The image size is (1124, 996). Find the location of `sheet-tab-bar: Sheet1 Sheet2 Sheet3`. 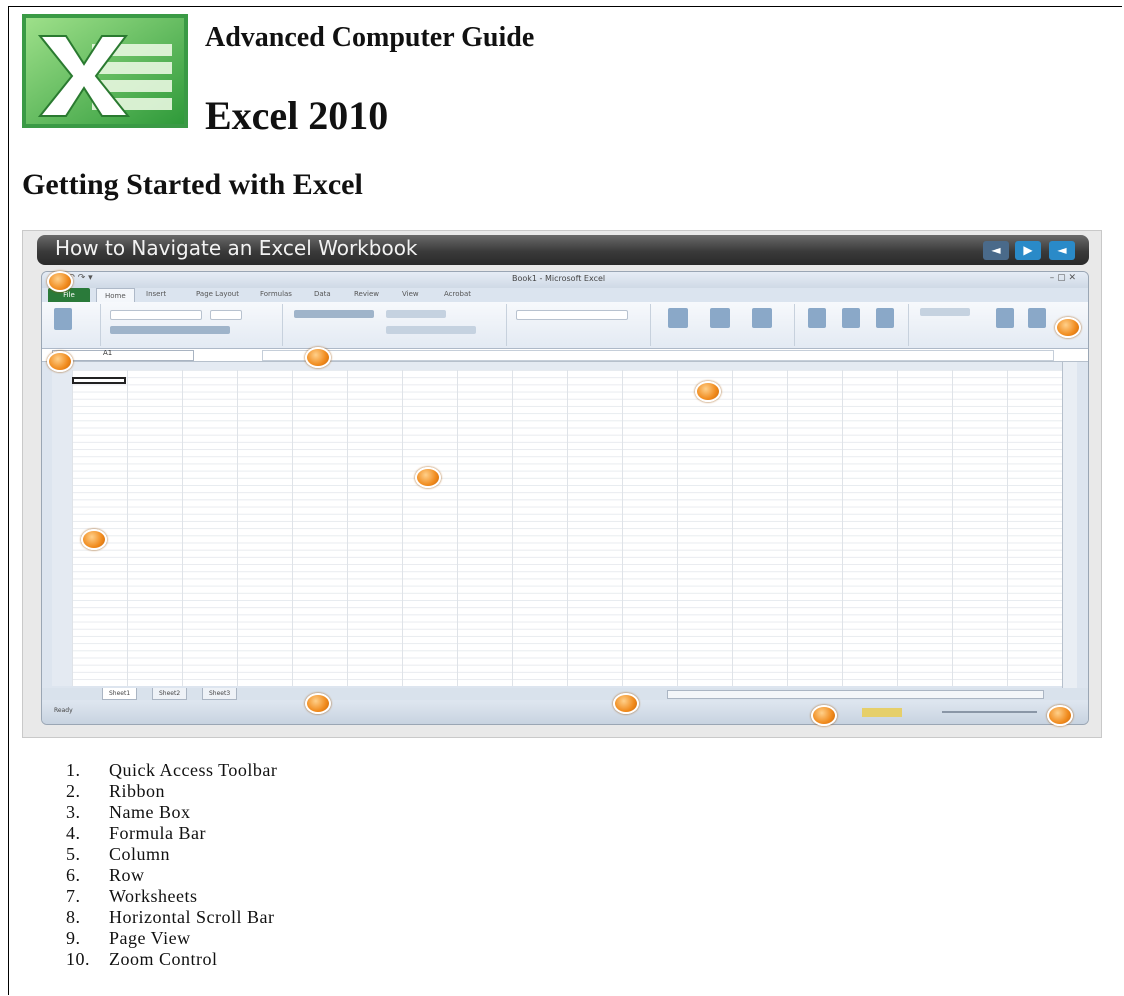

sheet-tab-bar: Sheet1 Sheet2 Sheet3 is located at coordinates (565, 694).